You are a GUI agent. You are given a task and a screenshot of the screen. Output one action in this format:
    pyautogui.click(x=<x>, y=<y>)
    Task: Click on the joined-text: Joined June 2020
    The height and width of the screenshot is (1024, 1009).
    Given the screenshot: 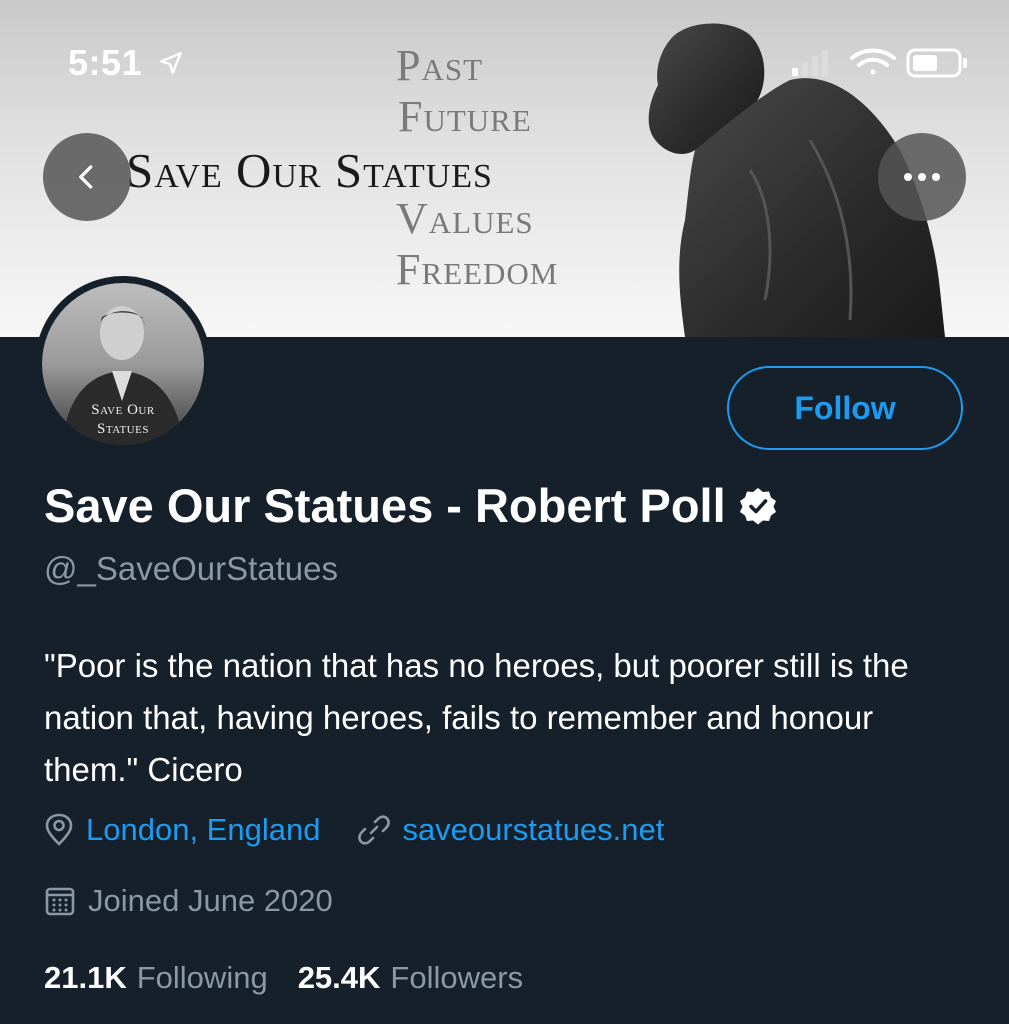 What is the action you would take?
    pyautogui.click(x=210, y=900)
    